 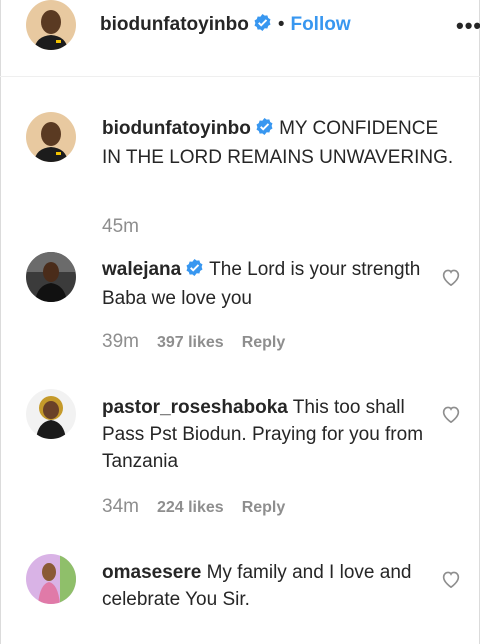 I want to click on header-user: biodunfatoyinbo • Follow, so click(x=225, y=26).